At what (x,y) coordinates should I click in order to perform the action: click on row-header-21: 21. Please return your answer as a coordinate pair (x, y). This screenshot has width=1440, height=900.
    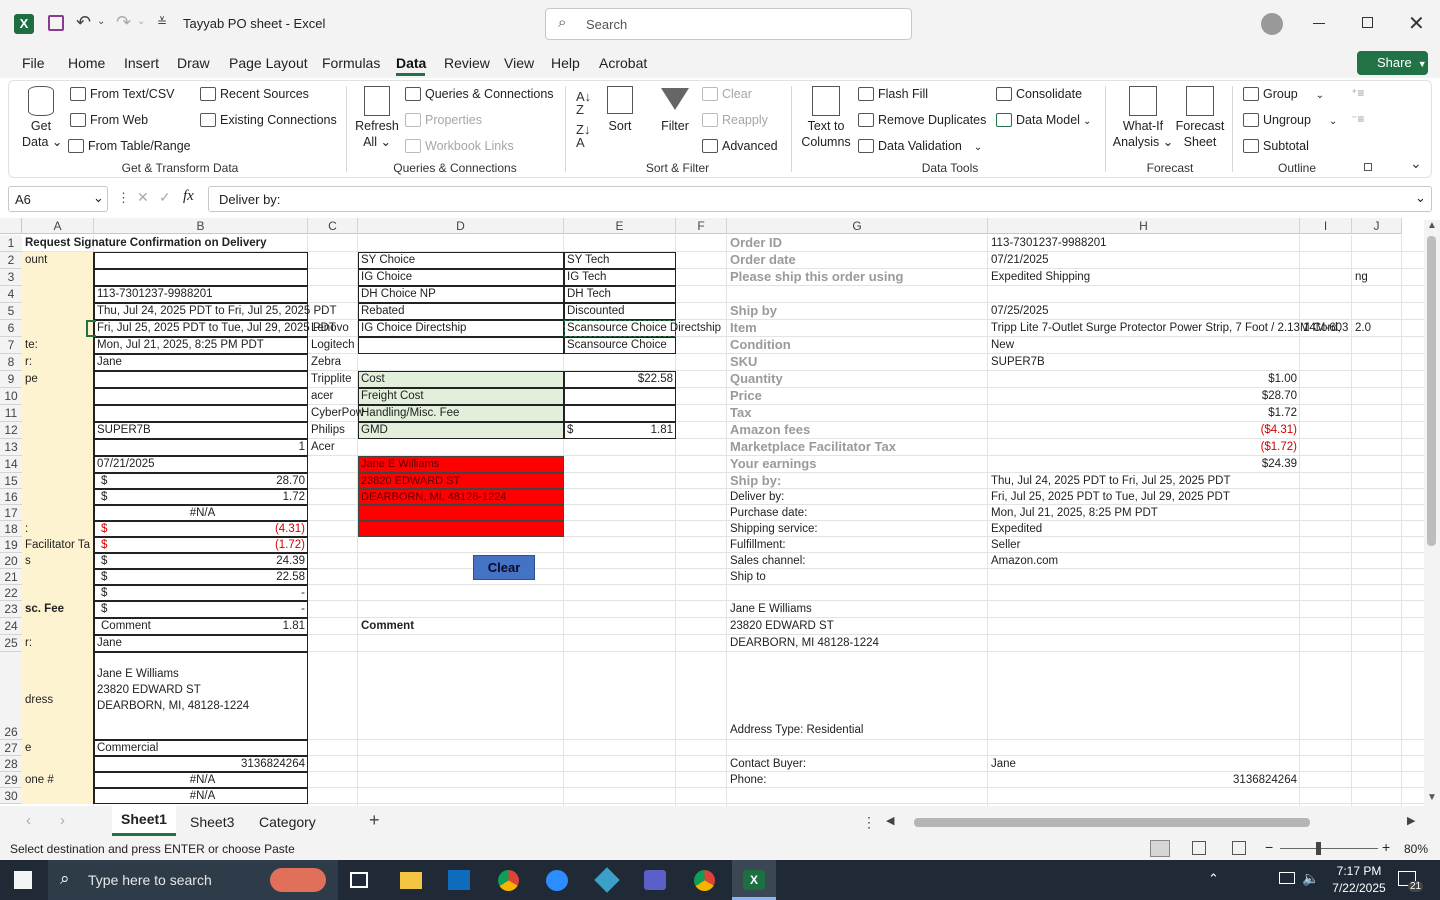
    Looking at the image, I should click on (11, 577).